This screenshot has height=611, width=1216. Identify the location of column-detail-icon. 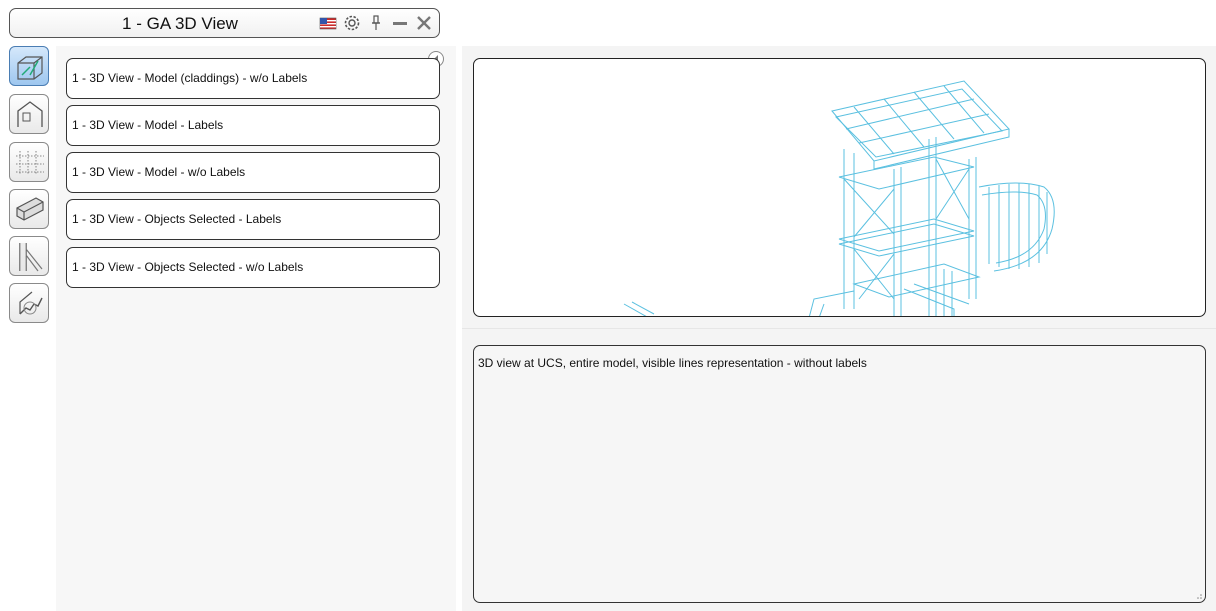
(31, 257).